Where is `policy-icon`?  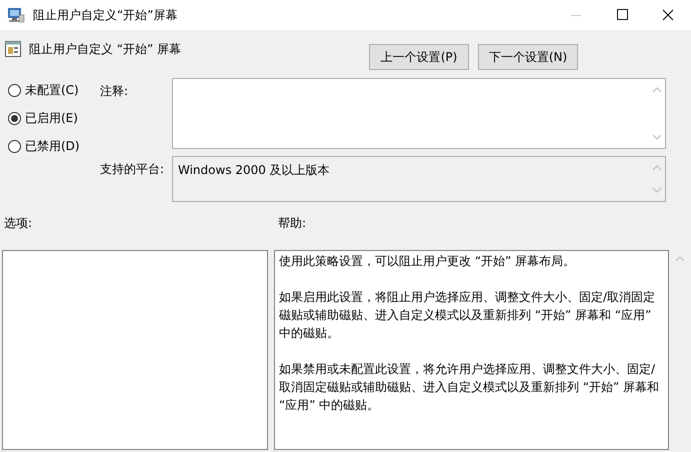
policy-icon is located at coordinates (13, 49).